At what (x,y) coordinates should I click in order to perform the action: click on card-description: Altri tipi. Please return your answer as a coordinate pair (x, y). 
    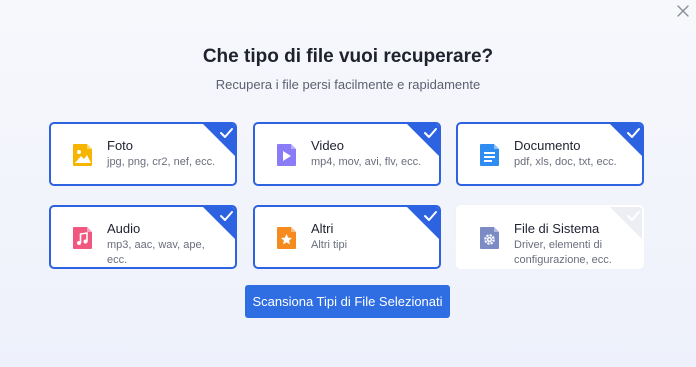
    Looking at the image, I should click on (329, 245).